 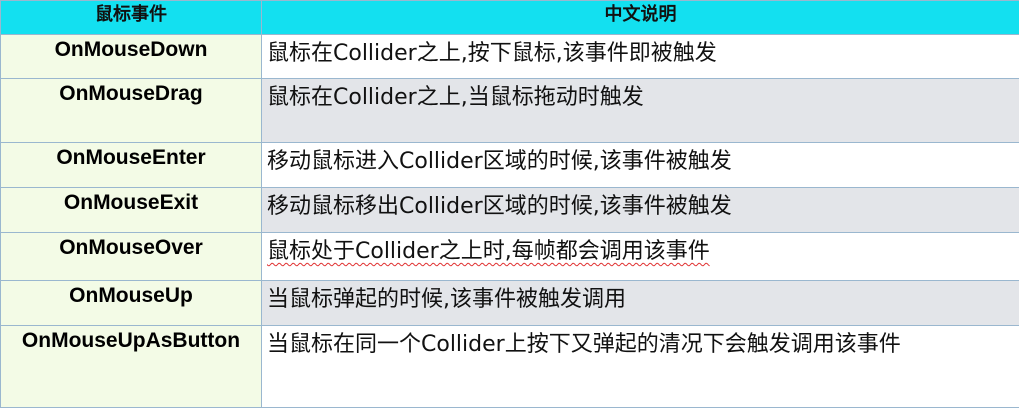 What do you see at coordinates (131, 366) in the screenshot?
I see `event-name-cell: OnMouseUpAsButton` at bounding box center [131, 366].